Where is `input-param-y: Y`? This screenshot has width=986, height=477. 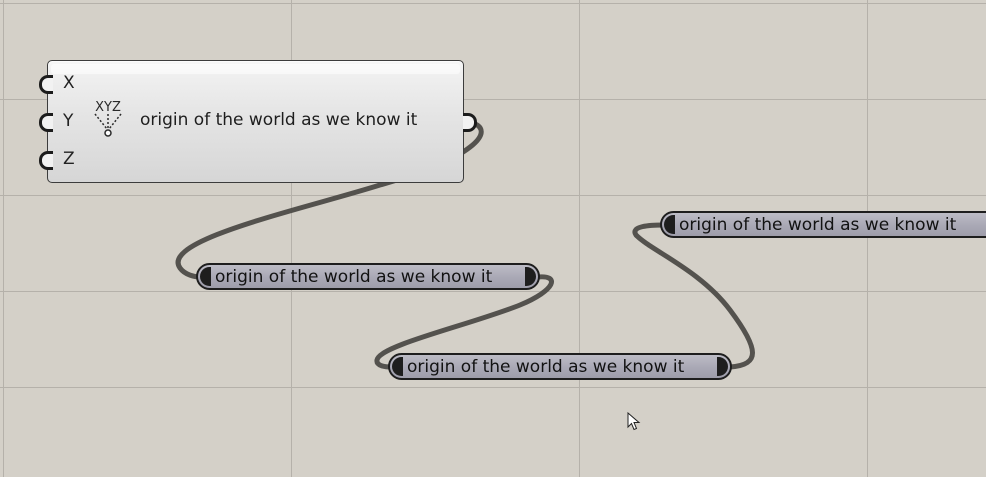
input-param-y: Y is located at coordinates (68, 121).